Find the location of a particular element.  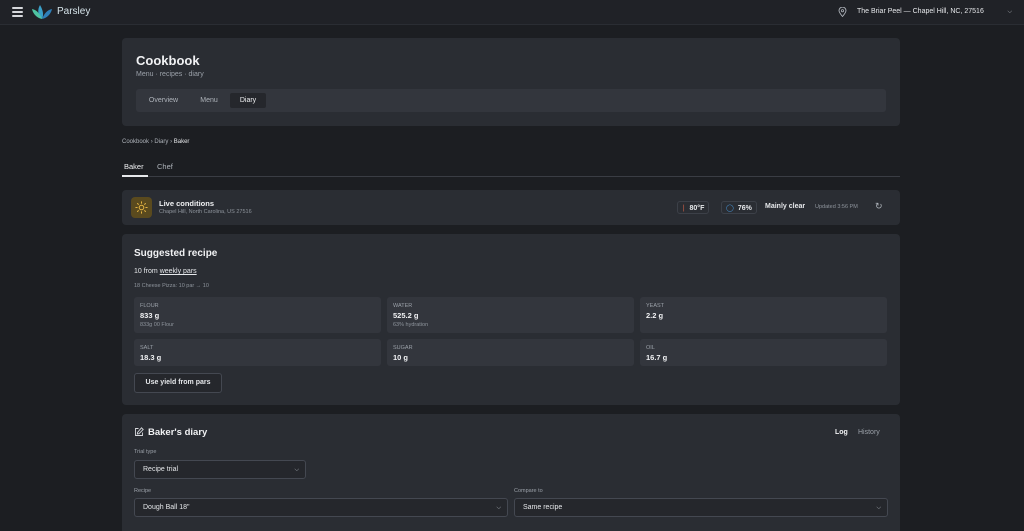

active-tab-indicator is located at coordinates (135, 176).